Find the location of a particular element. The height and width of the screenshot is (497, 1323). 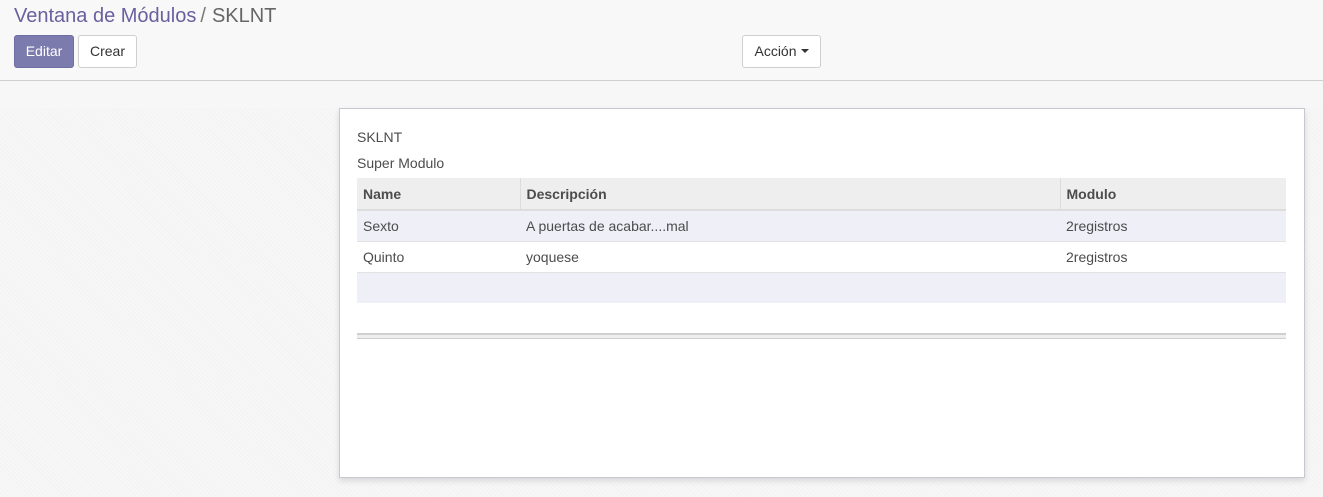

create-button-label: Crear is located at coordinates (107, 51).